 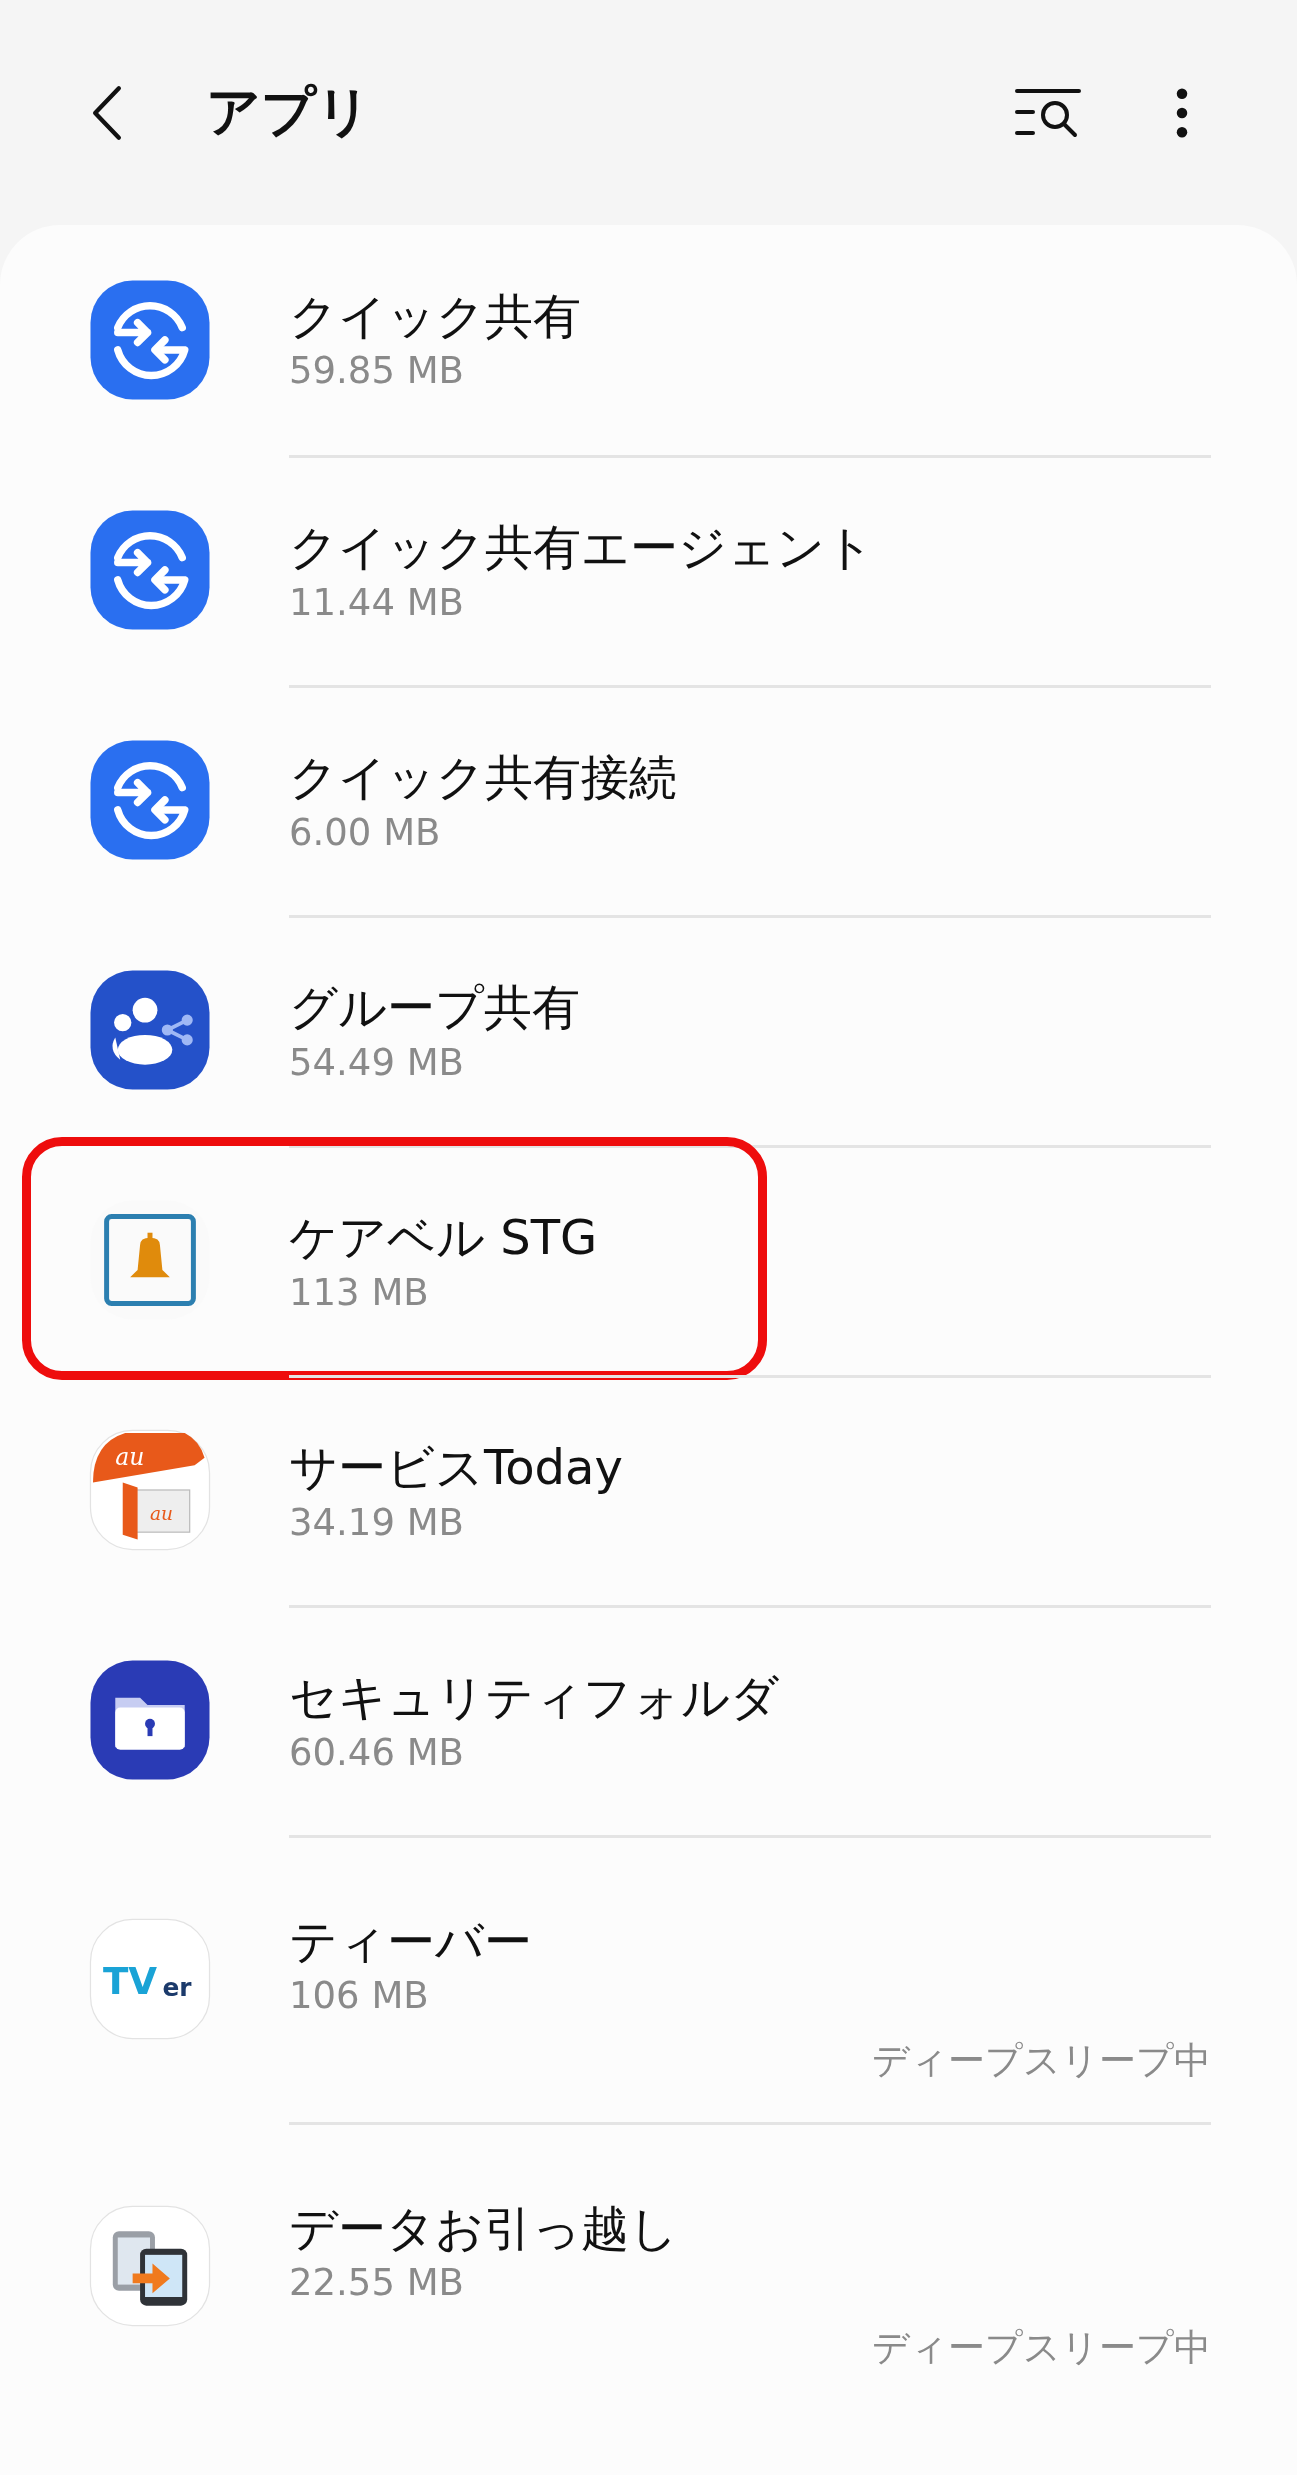 What do you see at coordinates (444, 1238) in the screenshot?
I see `app-name: ケアベル STG` at bounding box center [444, 1238].